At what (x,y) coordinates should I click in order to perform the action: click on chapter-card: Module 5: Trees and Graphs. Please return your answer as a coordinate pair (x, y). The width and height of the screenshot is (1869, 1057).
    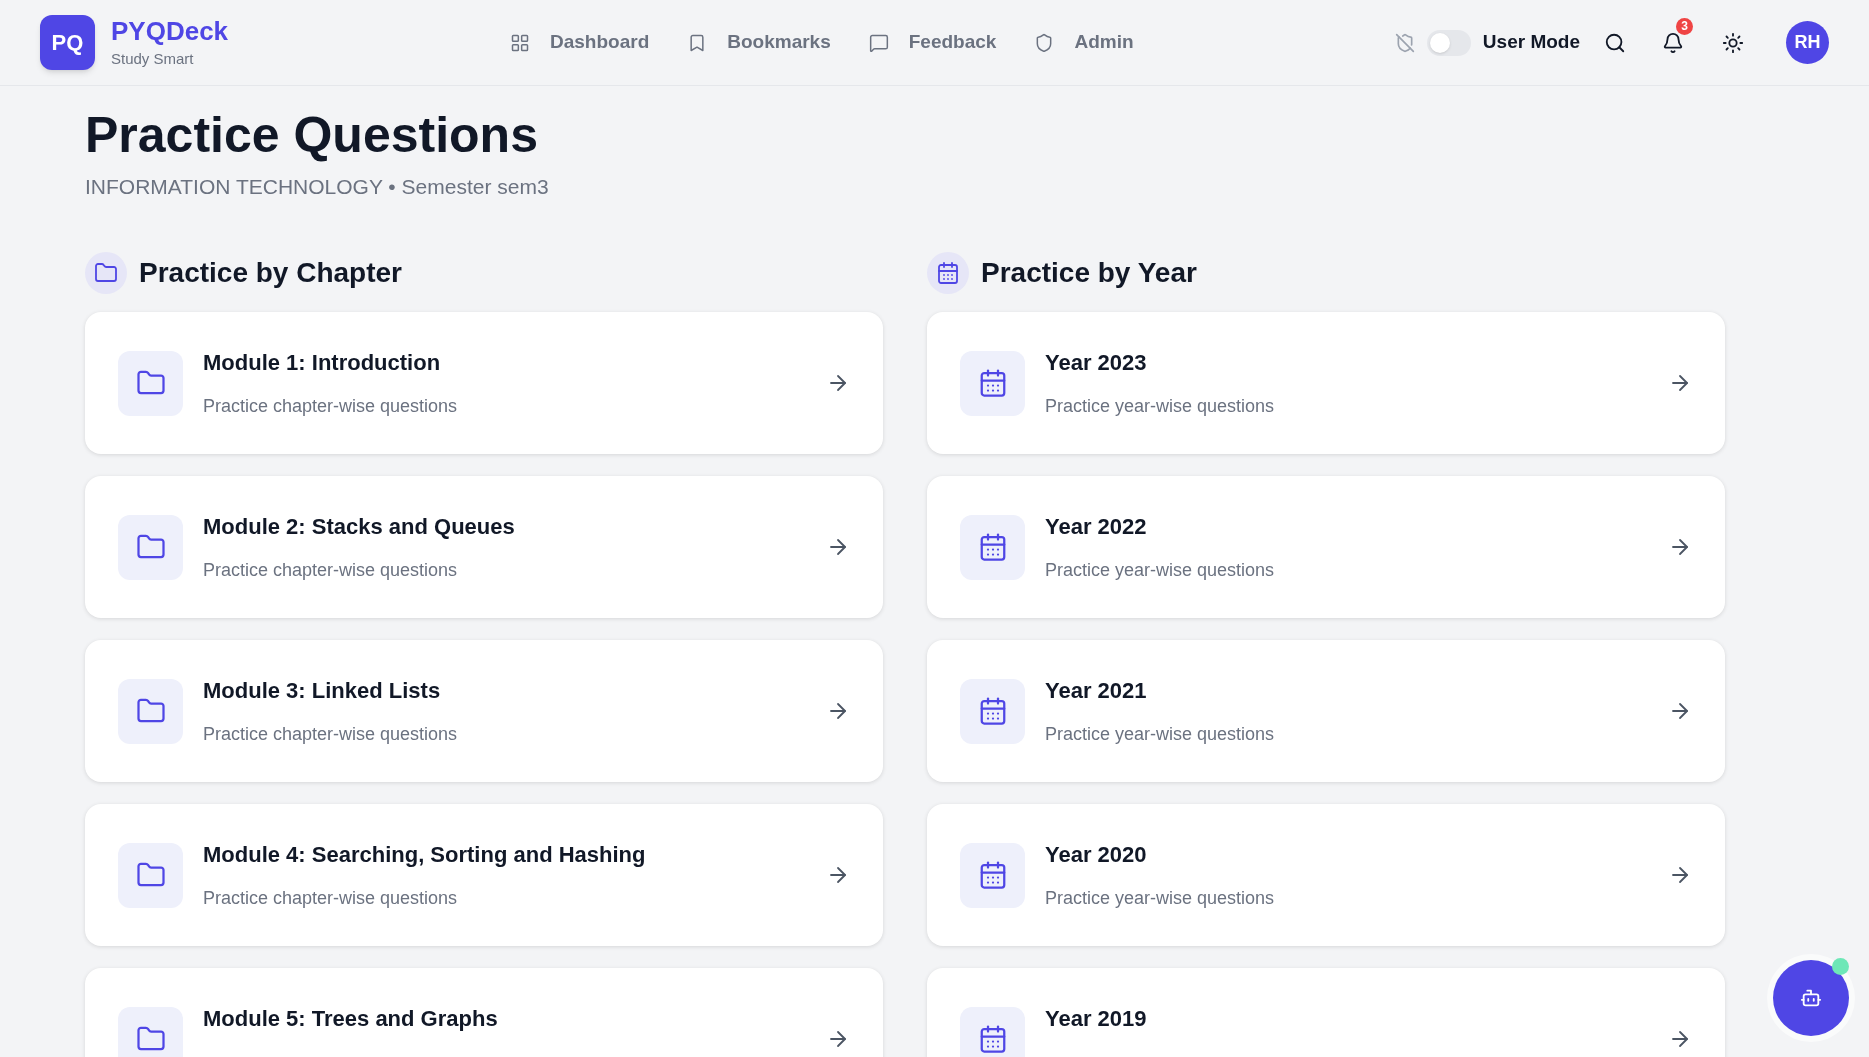
    Looking at the image, I should click on (484, 1012).